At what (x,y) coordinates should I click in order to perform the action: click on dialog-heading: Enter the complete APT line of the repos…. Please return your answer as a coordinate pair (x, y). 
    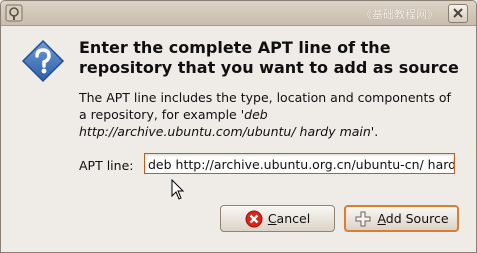
    Looking at the image, I should click on (269, 57).